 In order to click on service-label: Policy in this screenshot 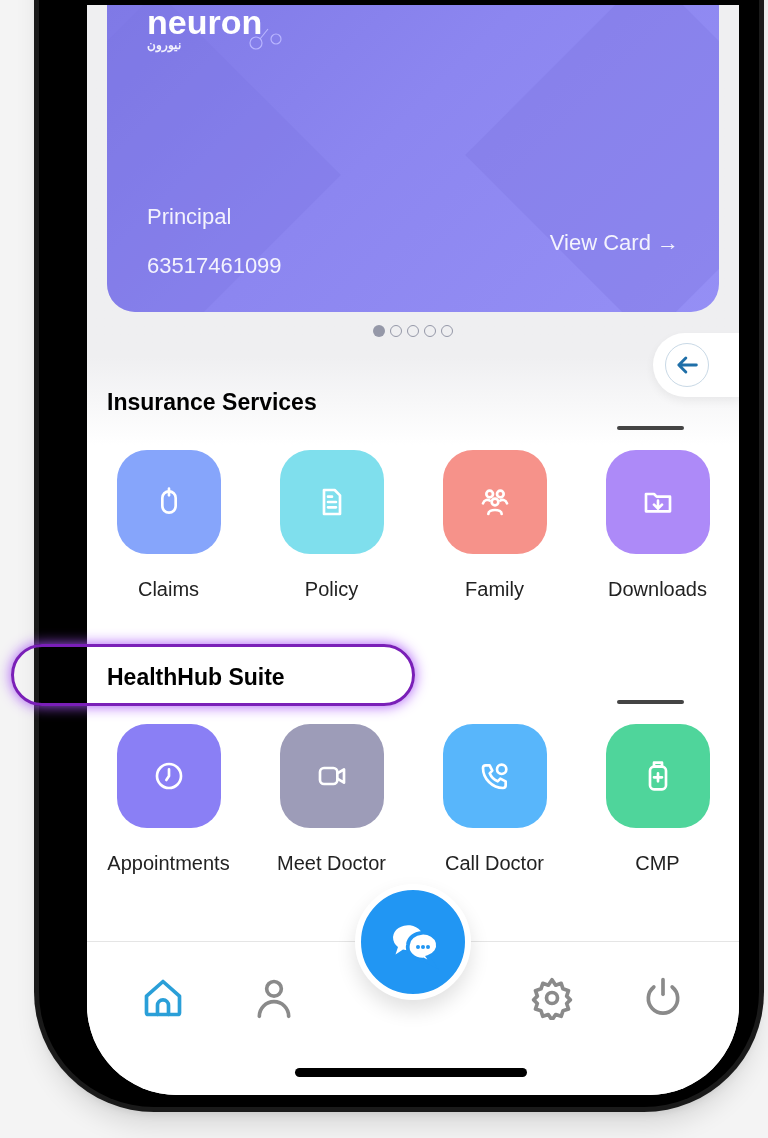, I will do `click(331, 589)`.